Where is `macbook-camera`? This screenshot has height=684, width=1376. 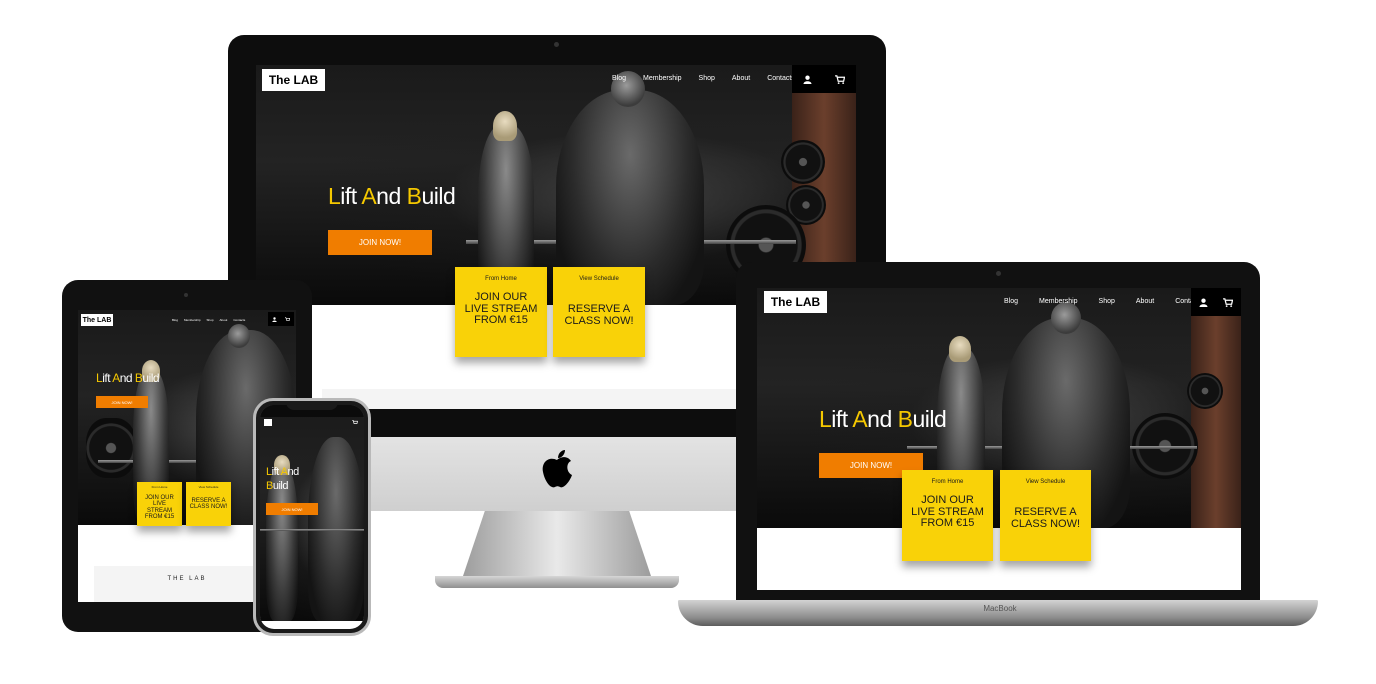 macbook-camera is located at coordinates (998, 273).